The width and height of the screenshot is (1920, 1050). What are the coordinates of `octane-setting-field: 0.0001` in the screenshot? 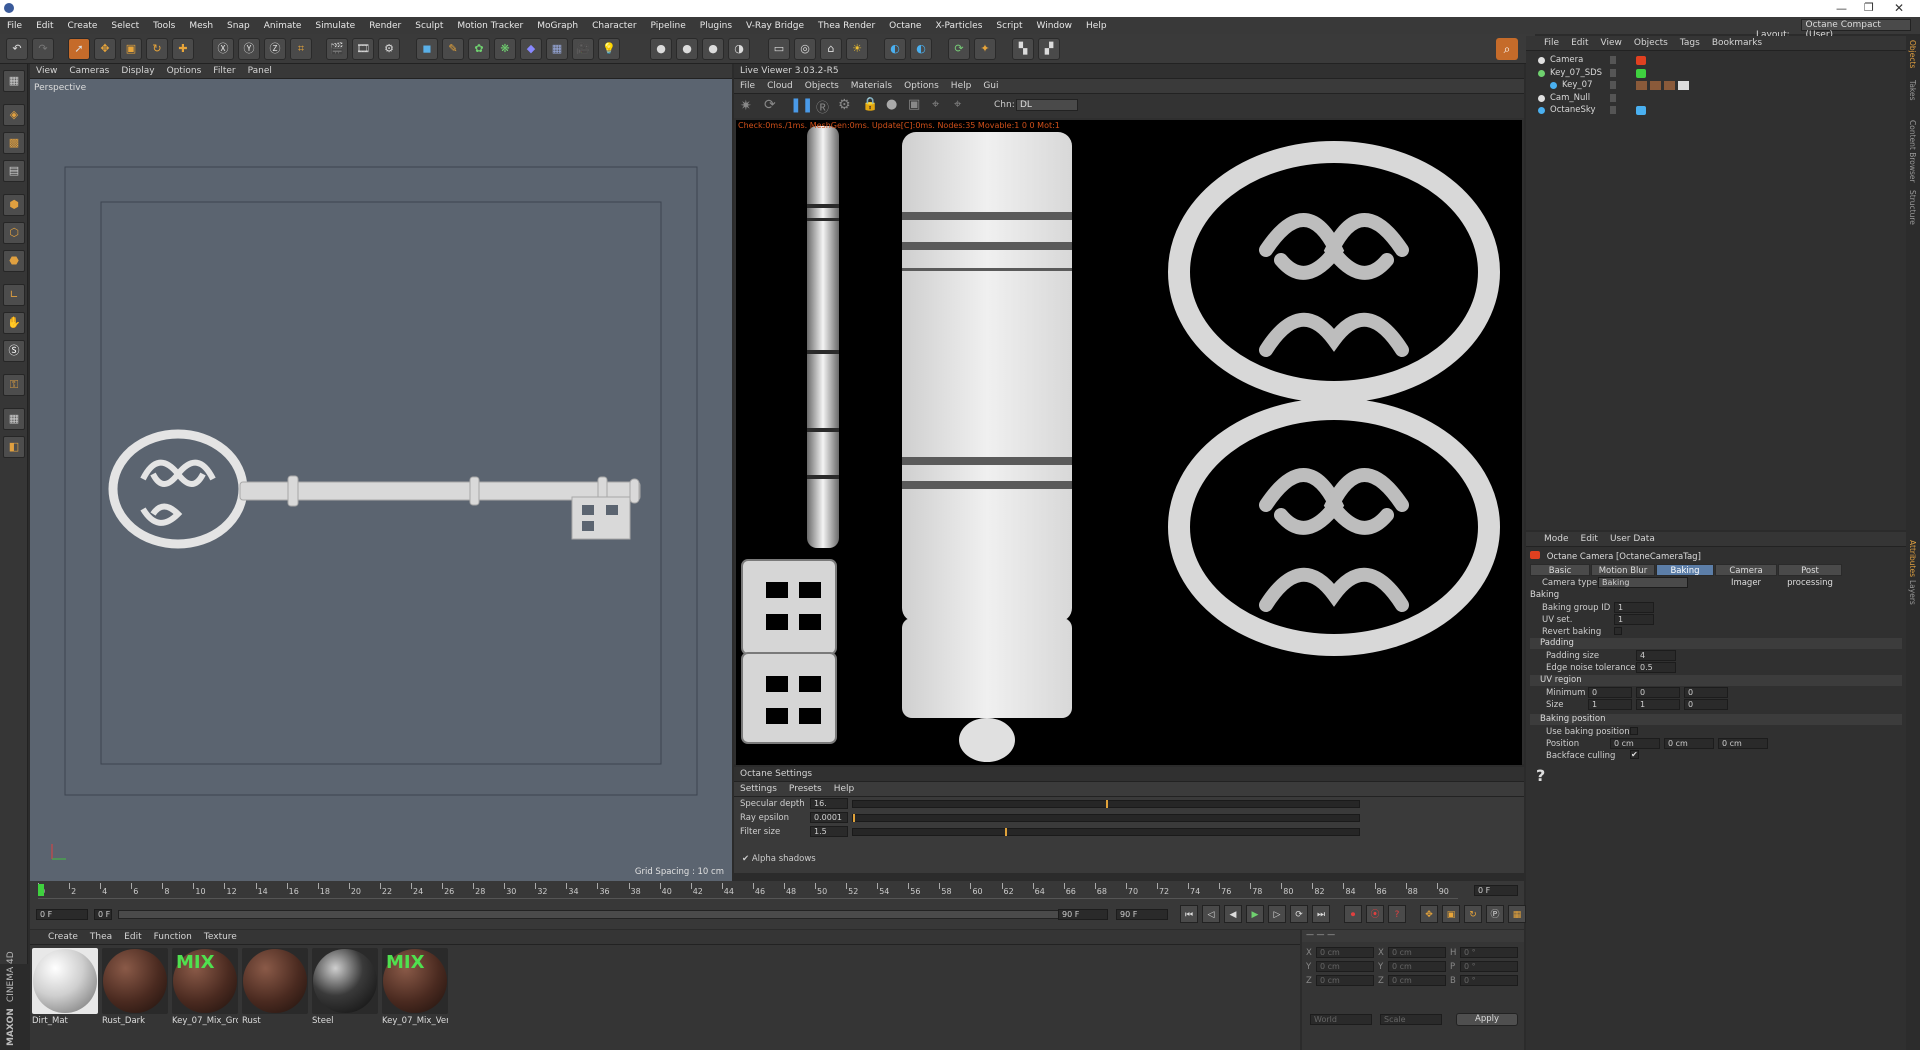 It's located at (829, 817).